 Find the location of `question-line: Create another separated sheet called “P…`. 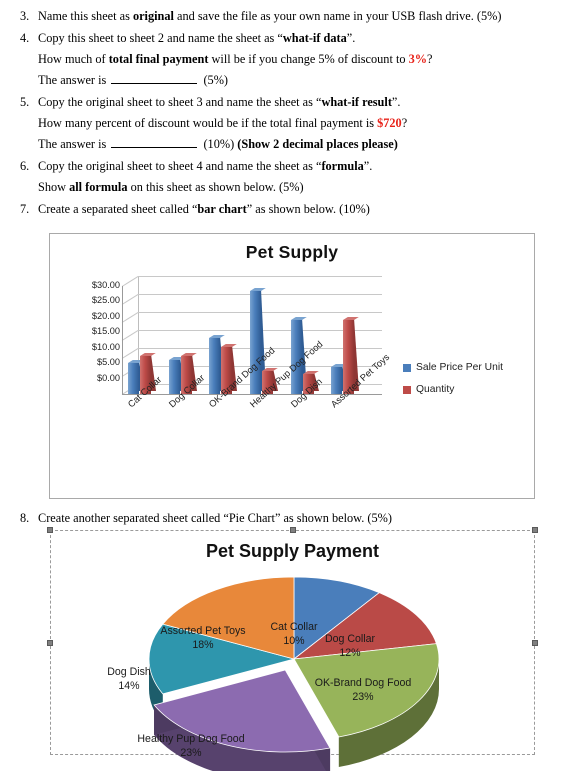

question-line: Create another separated sheet called “P… is located at coordinates (301, 518).